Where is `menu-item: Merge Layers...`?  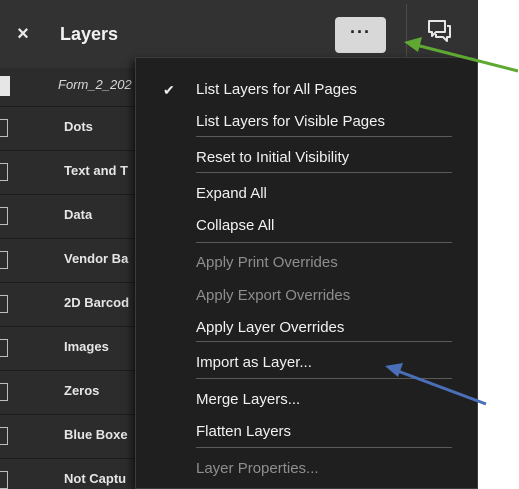 menu-item: Merge Layers... is located at coordinates (306, 400).